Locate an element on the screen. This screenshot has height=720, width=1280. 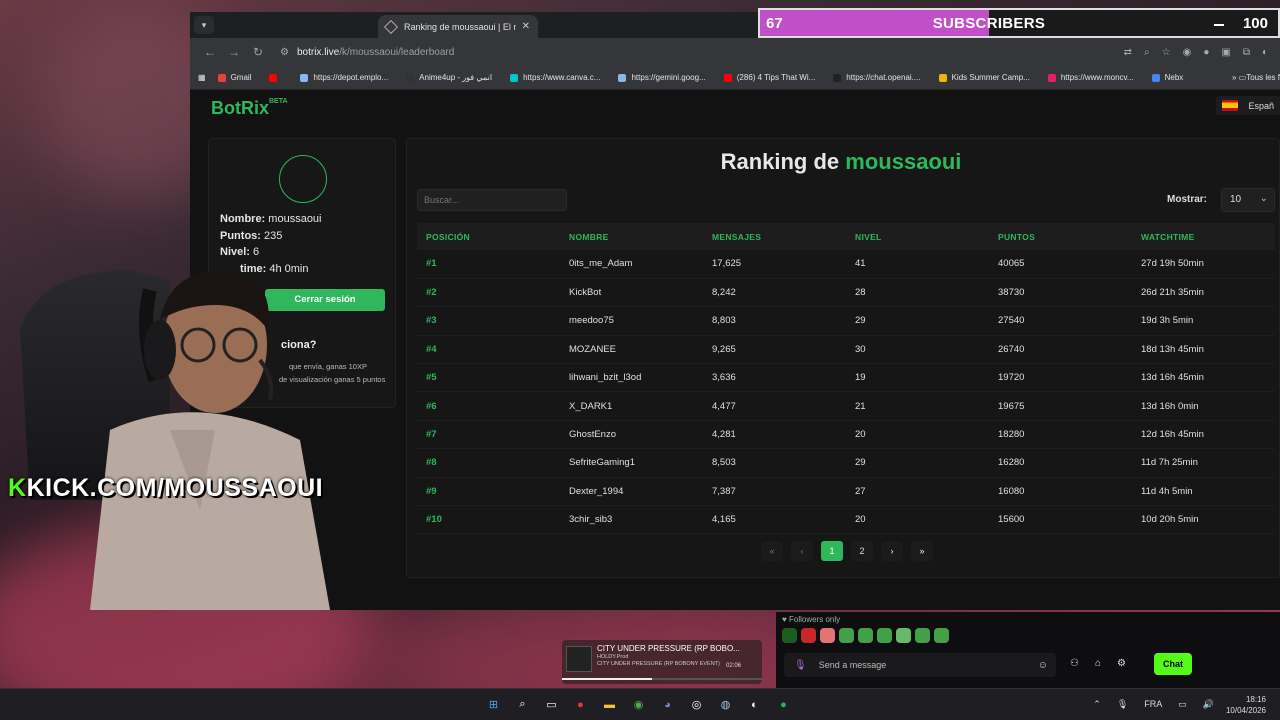
language-indicator: FRA is located at coordinates (1153, 704).